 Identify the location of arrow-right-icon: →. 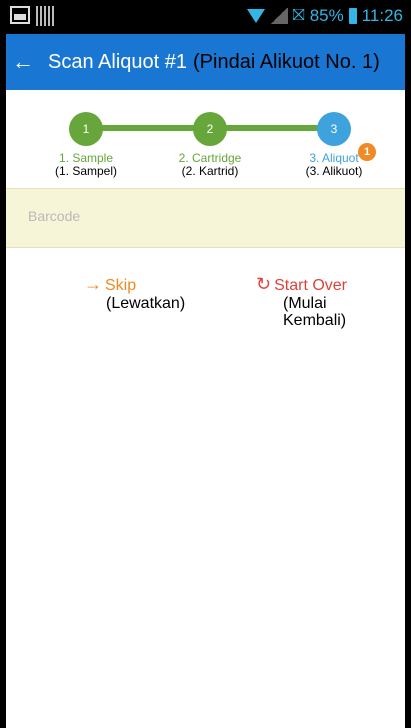
(93, 284).